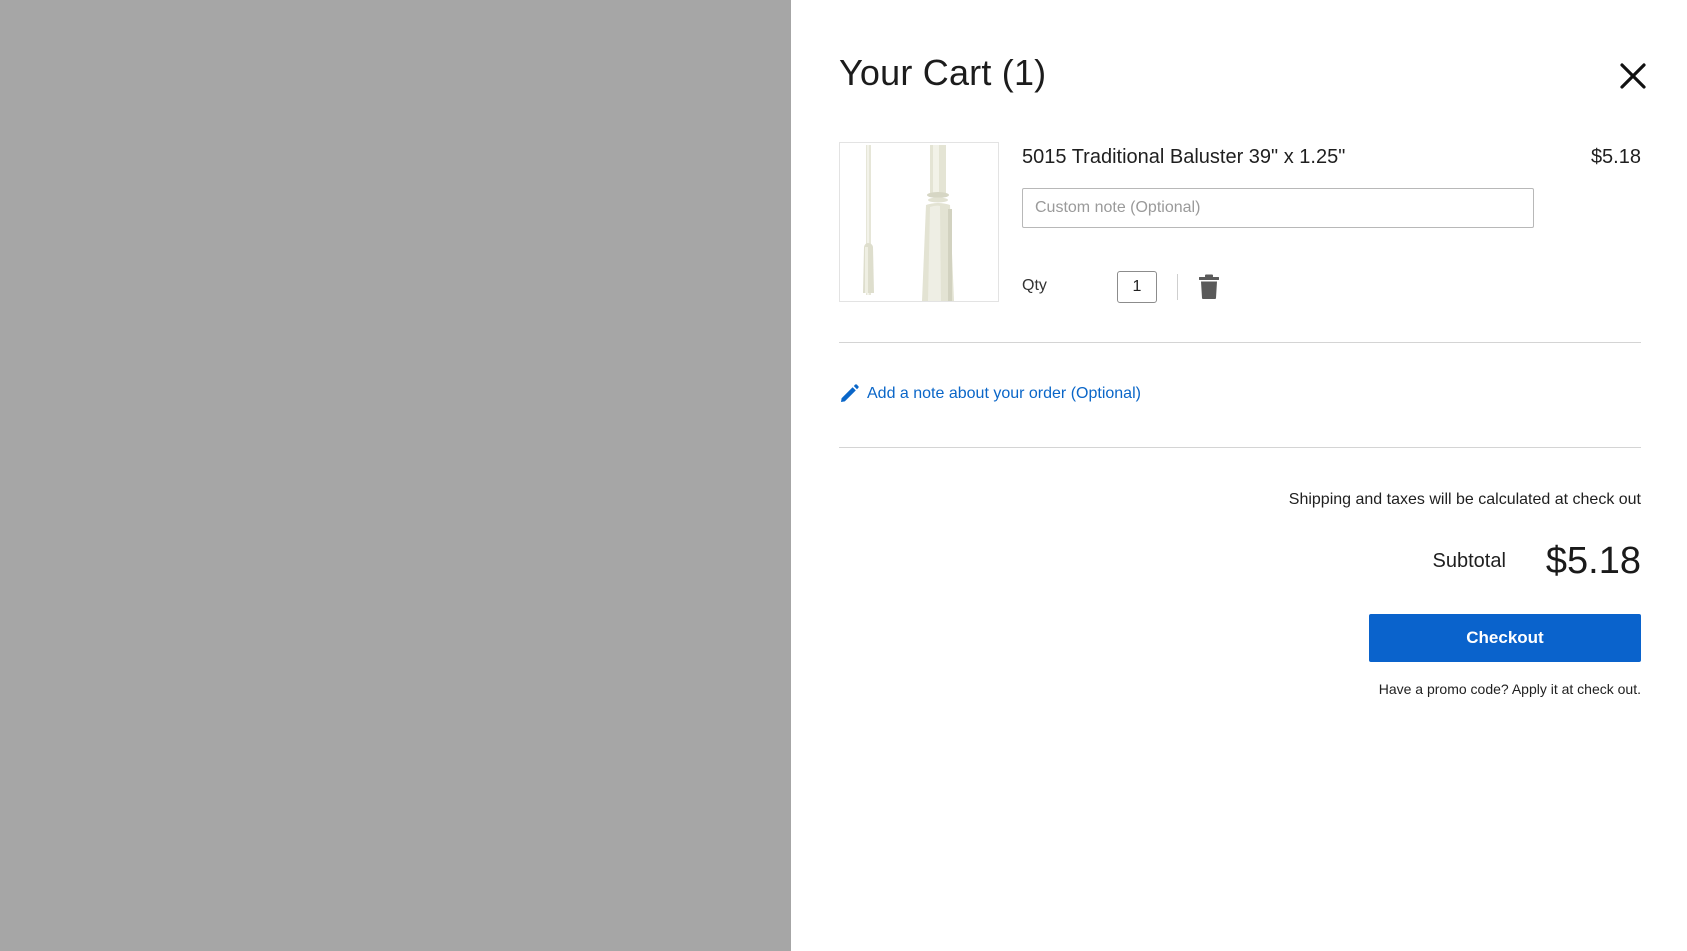 This screenshot has height=951, width=1687. Describe the element at coordinates (1177, 287) in the screenshot. I see `qty-divider` at that location.